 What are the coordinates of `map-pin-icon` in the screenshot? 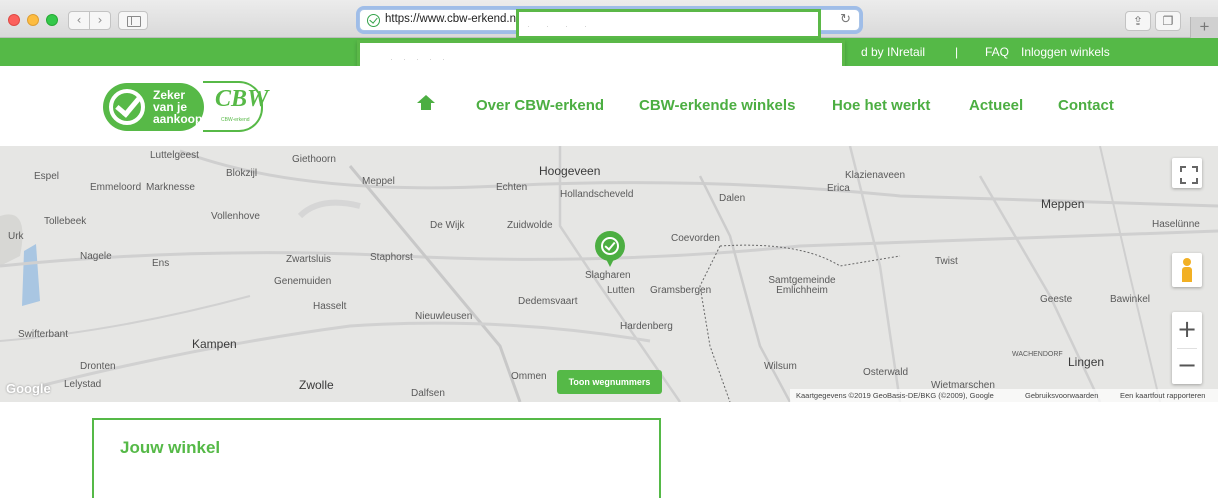 It's located at (610, 250).